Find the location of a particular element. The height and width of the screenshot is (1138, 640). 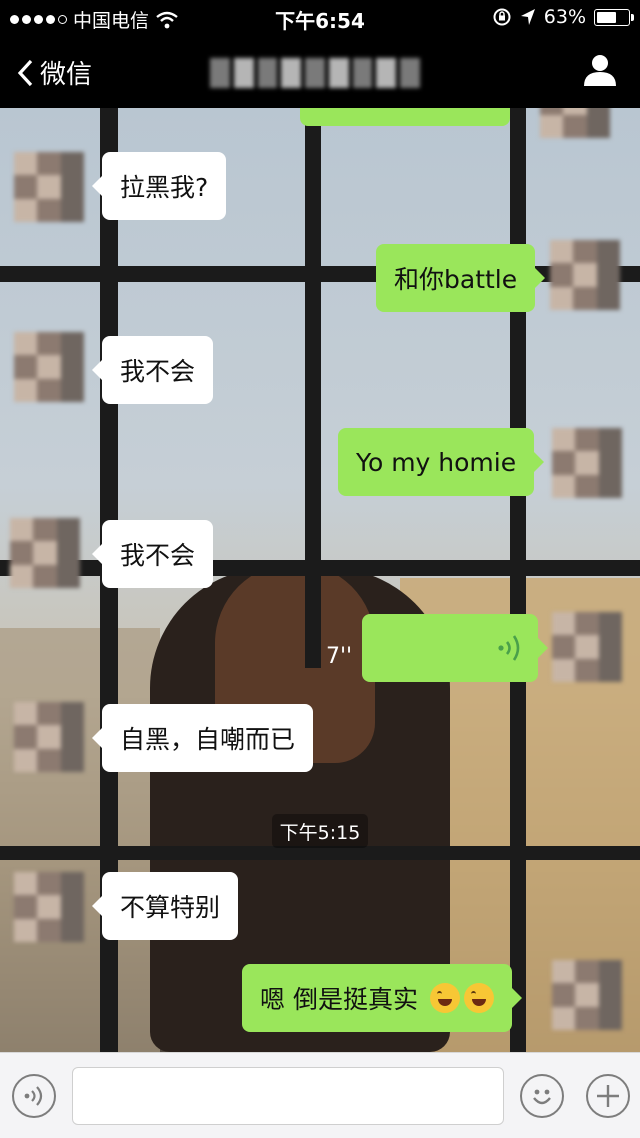

message-bubble-outgoing: 嗯 倒是挺真实 is located at coordinates (382, 998).